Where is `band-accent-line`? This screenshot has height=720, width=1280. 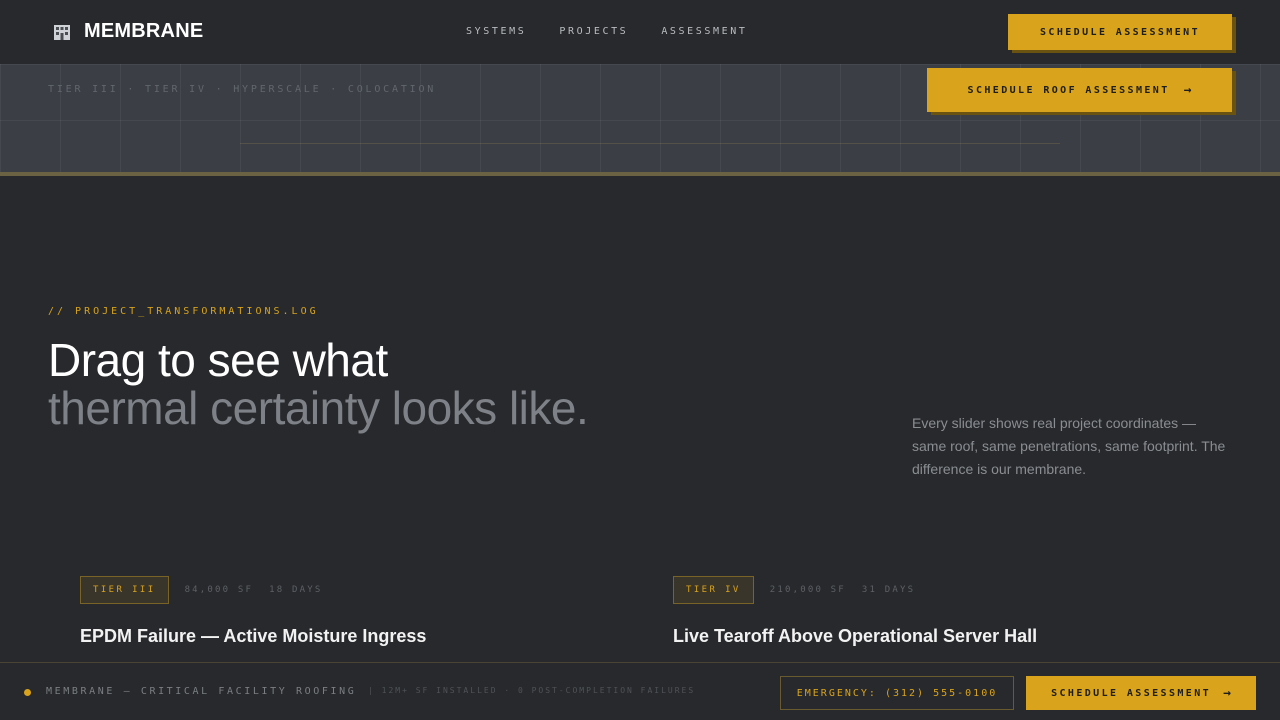 band-accent-line is located at coordinates (650, 143).